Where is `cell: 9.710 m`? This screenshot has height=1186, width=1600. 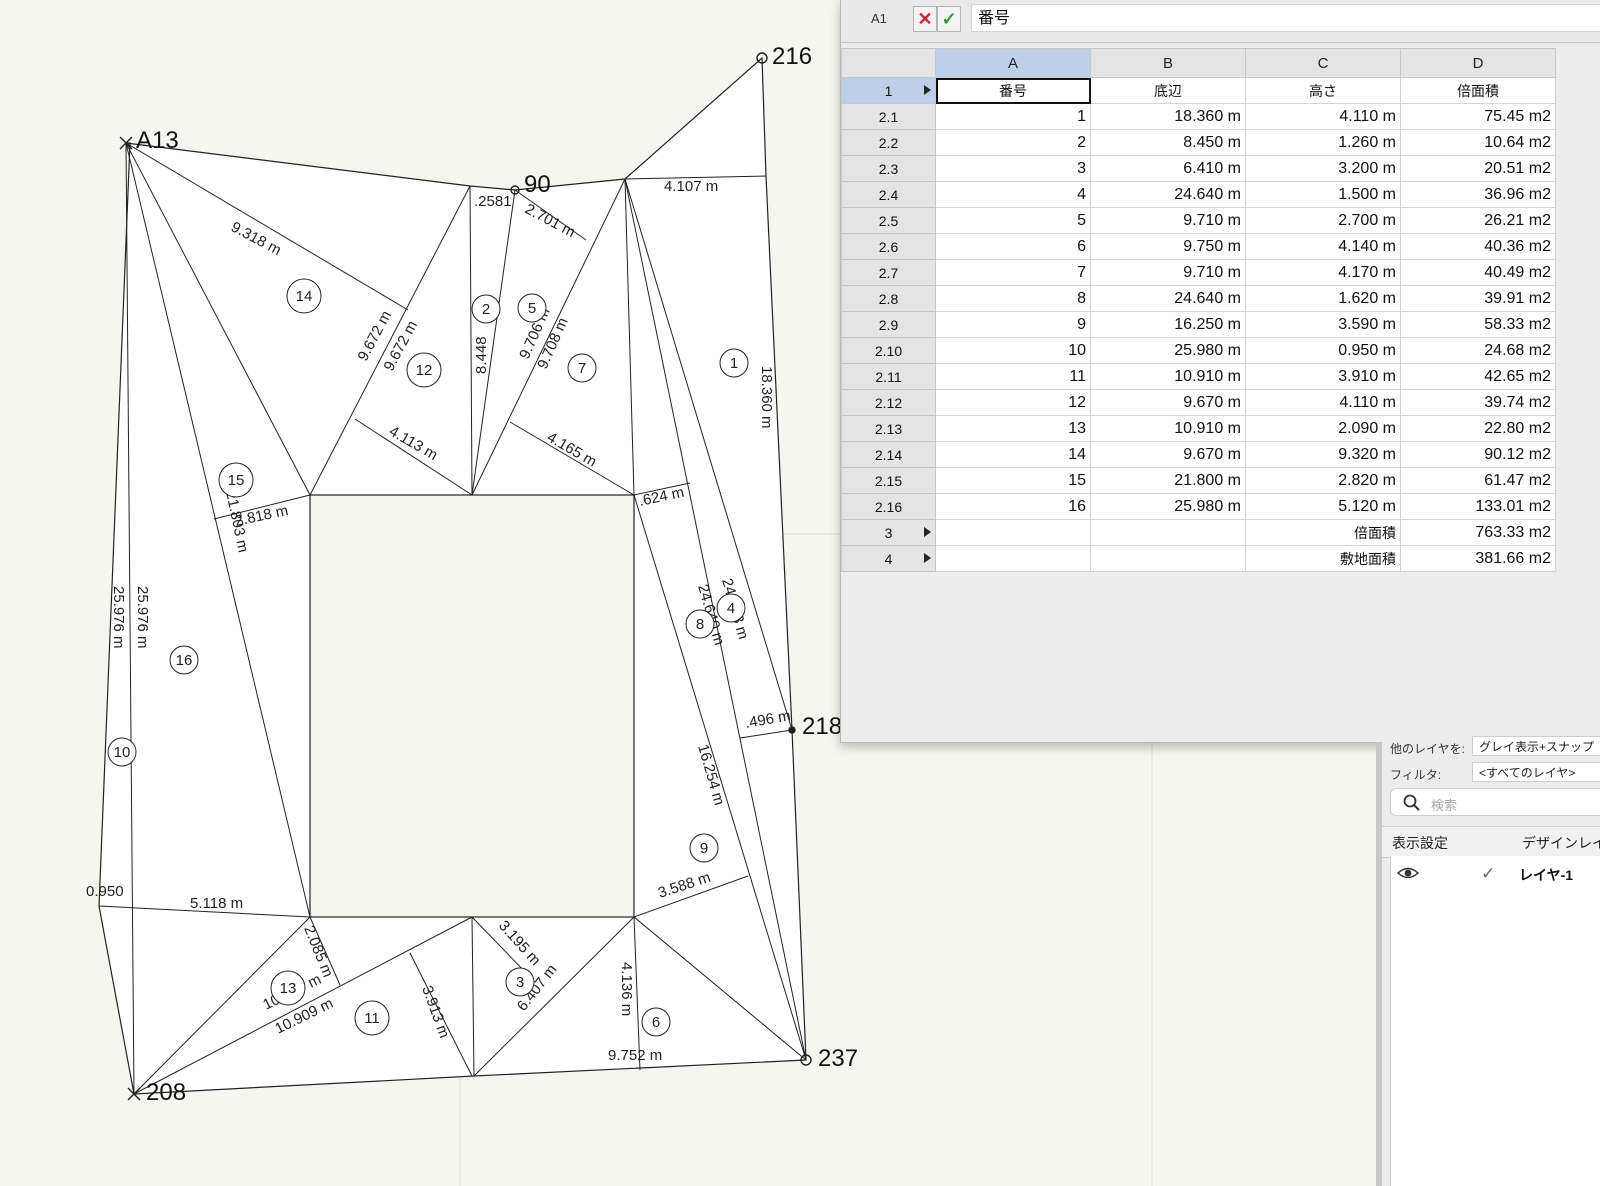
cell: 9.710 m is located at coordinates (1168, 272).